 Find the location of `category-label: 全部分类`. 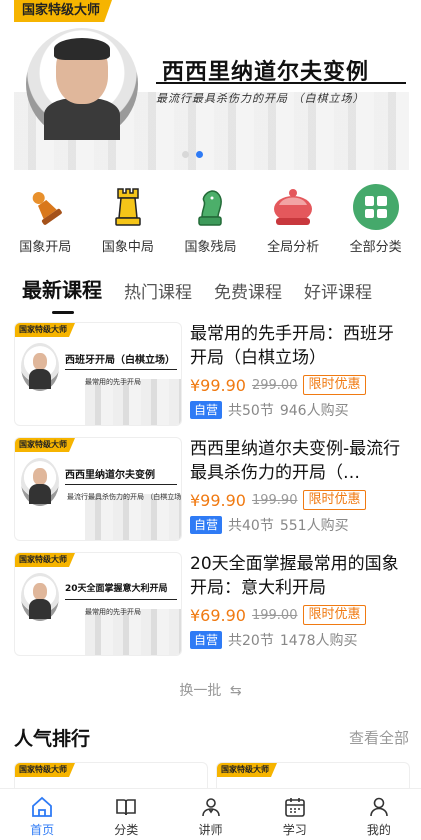

category-label: 全部分类 is located at coordinates (375, 247).